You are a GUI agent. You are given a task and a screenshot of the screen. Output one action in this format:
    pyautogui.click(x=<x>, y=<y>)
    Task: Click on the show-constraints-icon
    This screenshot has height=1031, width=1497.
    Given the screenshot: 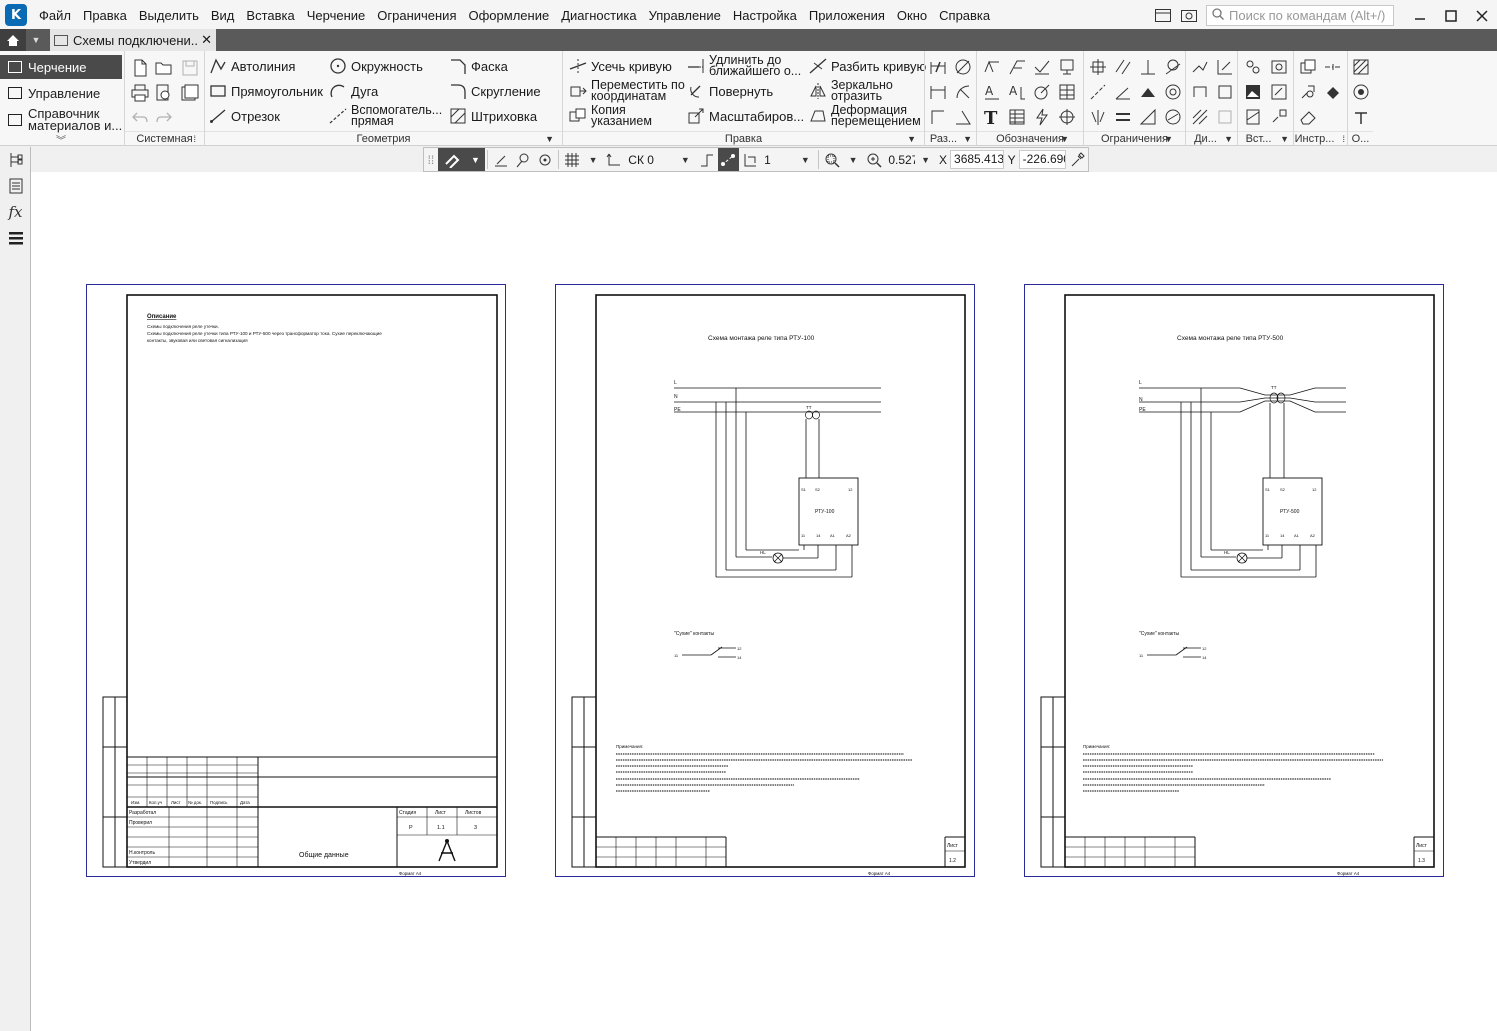 What is the action you would take?
    pyautogui.click(x=1173, y=117)
    